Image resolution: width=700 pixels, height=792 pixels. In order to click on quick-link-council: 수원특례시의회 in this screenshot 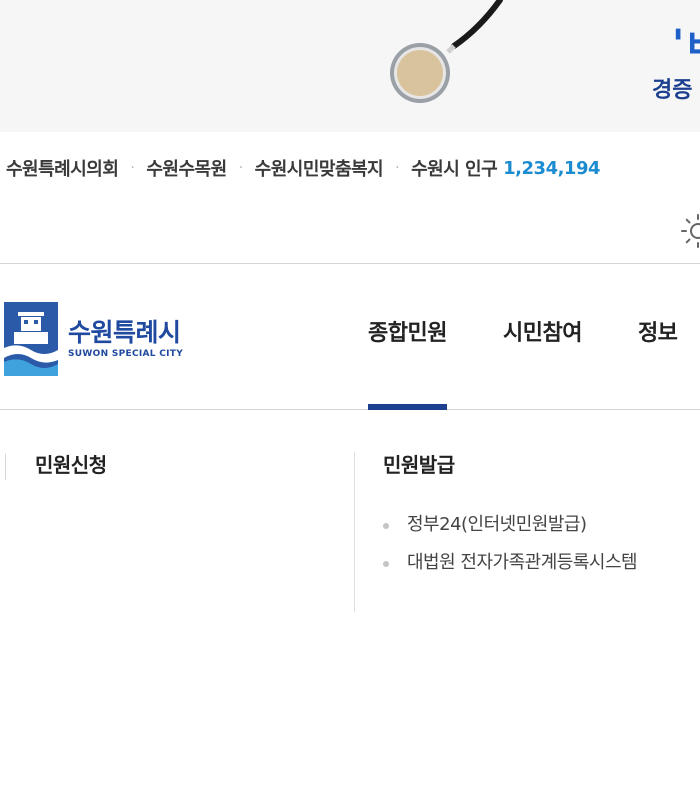, I will do `click(62, 168)`.